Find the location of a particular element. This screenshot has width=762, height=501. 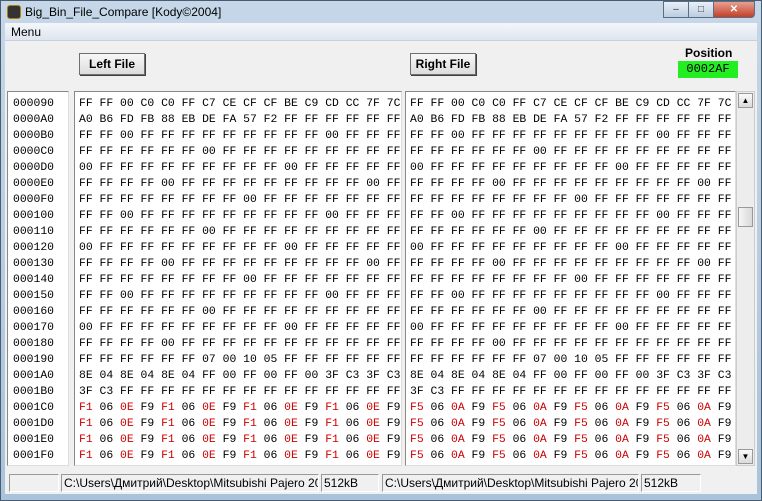

hex-byte: 88 is located at coordinates (499, 120).